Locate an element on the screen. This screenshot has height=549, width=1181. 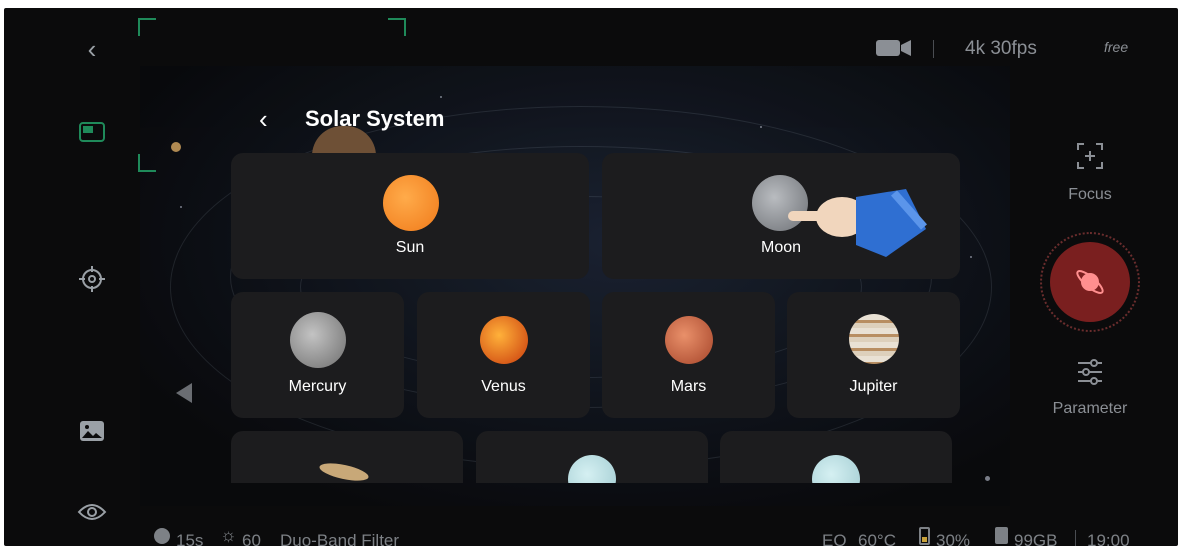
storage-icon is located at coordinates (1001, 535).